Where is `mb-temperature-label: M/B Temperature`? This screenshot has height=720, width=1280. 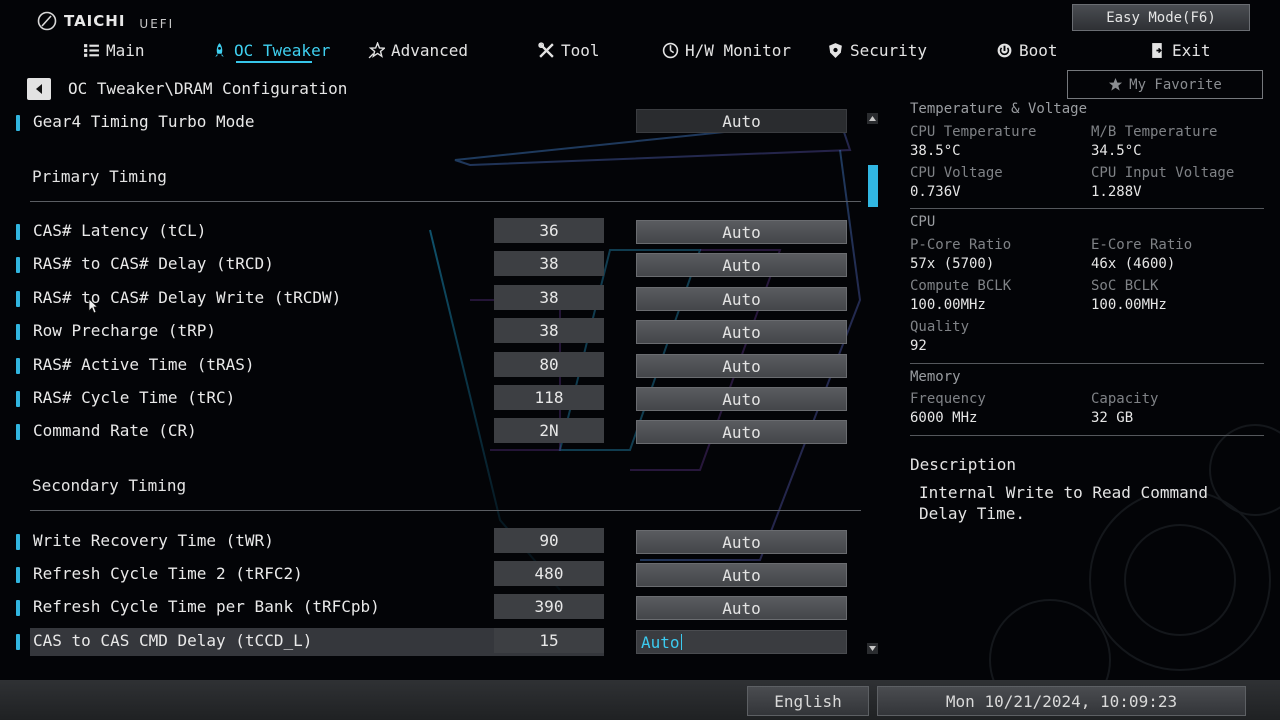 mb-temperature-label: M/B Temperature is located at coordinates (1154, 132).